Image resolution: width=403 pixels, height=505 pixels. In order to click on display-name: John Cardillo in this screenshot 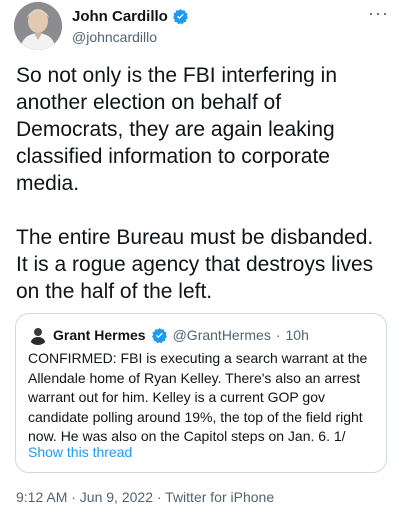, I will do `click(120, 16)`.